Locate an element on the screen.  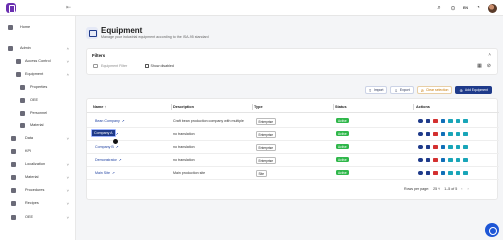
sidebar-item-kpi: KPI is located at coordinates (38, 151).